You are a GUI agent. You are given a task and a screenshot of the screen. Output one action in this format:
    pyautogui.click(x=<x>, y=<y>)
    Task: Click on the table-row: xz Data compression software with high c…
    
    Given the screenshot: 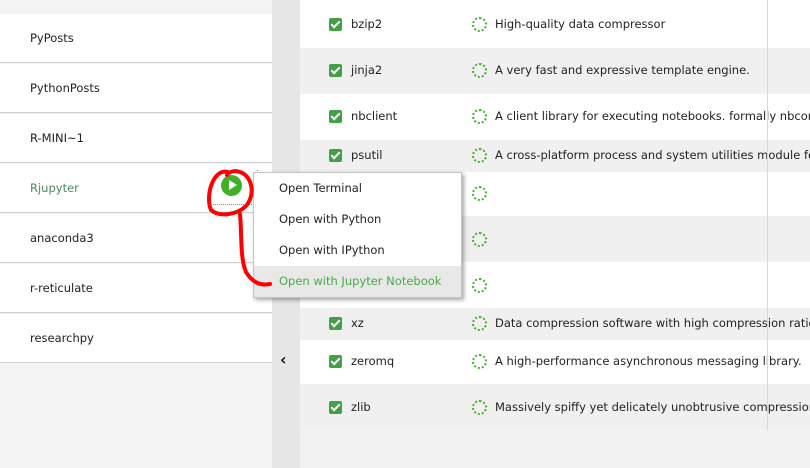 What is the action you would take?
    pyautogui.click(x=555, y=324)
    